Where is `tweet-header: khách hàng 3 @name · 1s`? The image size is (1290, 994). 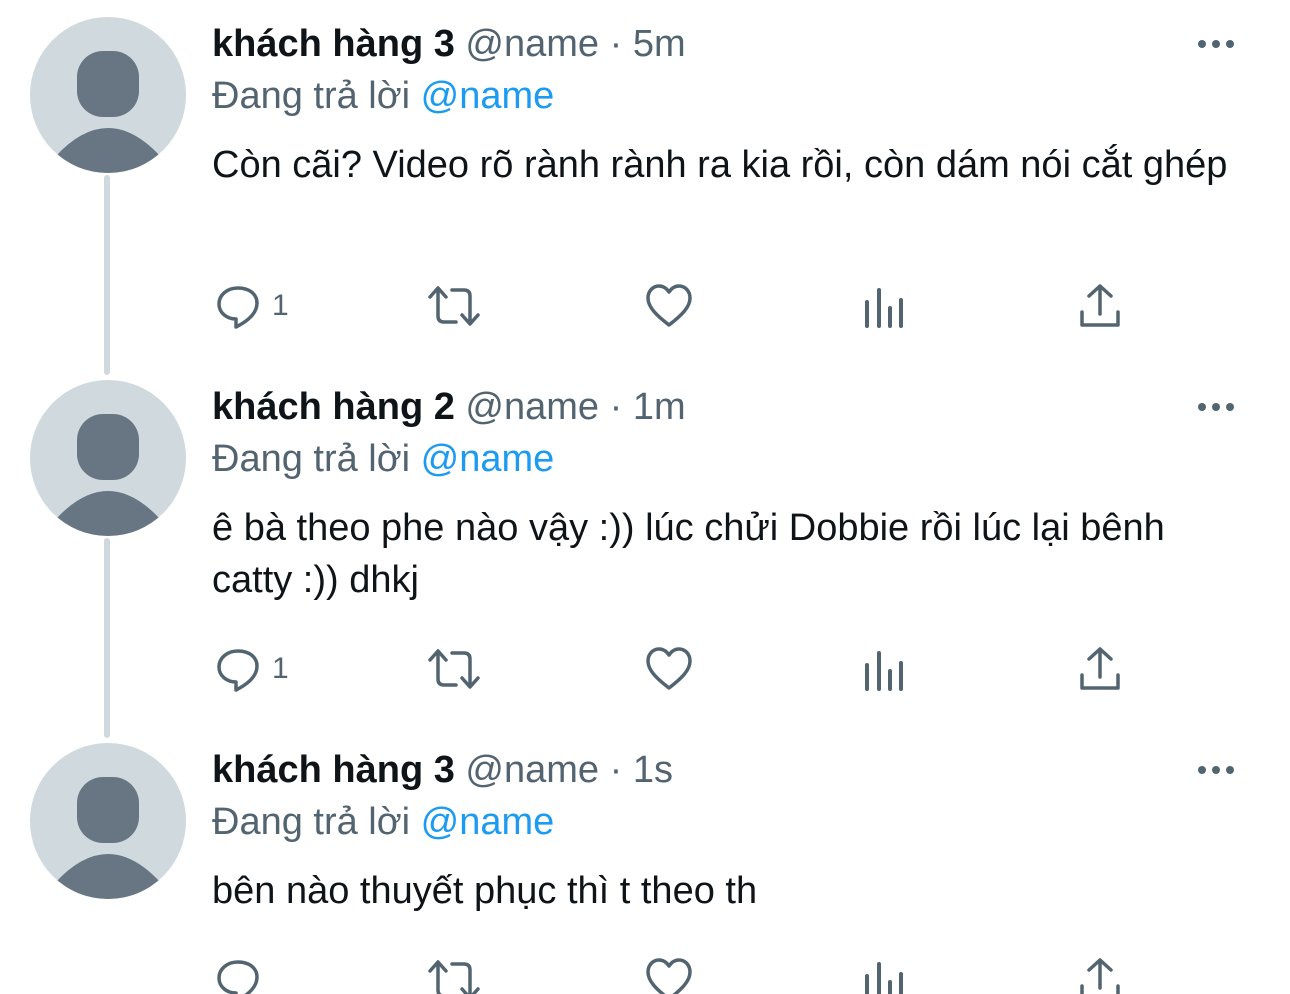
tweet-header: khách hàng 3 @name · 1s is located at coordinates (442, 770).